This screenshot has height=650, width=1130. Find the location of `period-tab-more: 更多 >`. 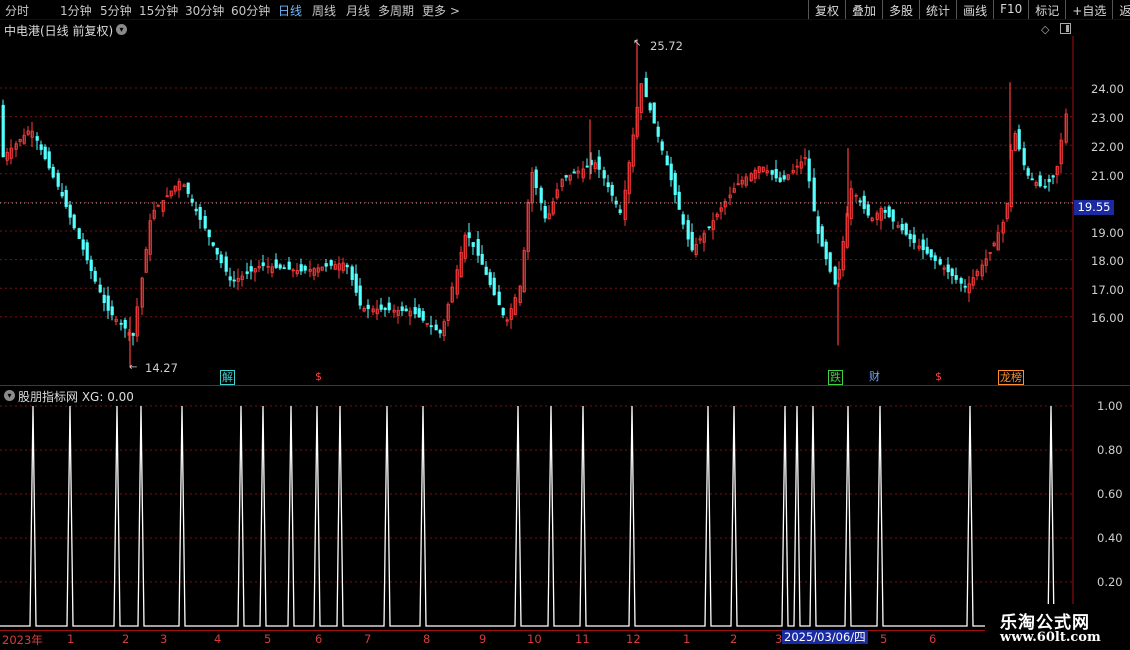

period-tab-more: 更多 > is located at coordinates (441, 10).